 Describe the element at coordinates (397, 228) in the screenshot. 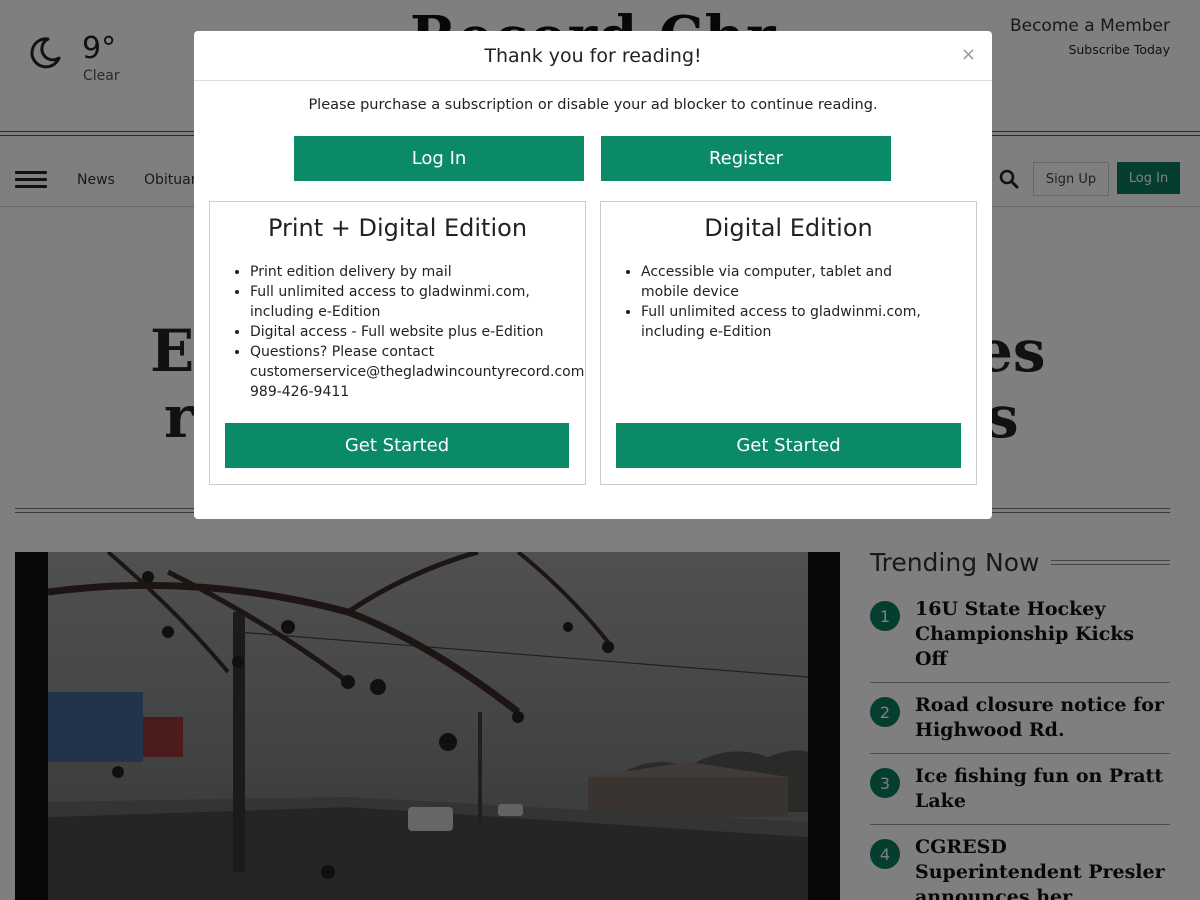

I see `plan-title: Print + Digital Edition` at that location.